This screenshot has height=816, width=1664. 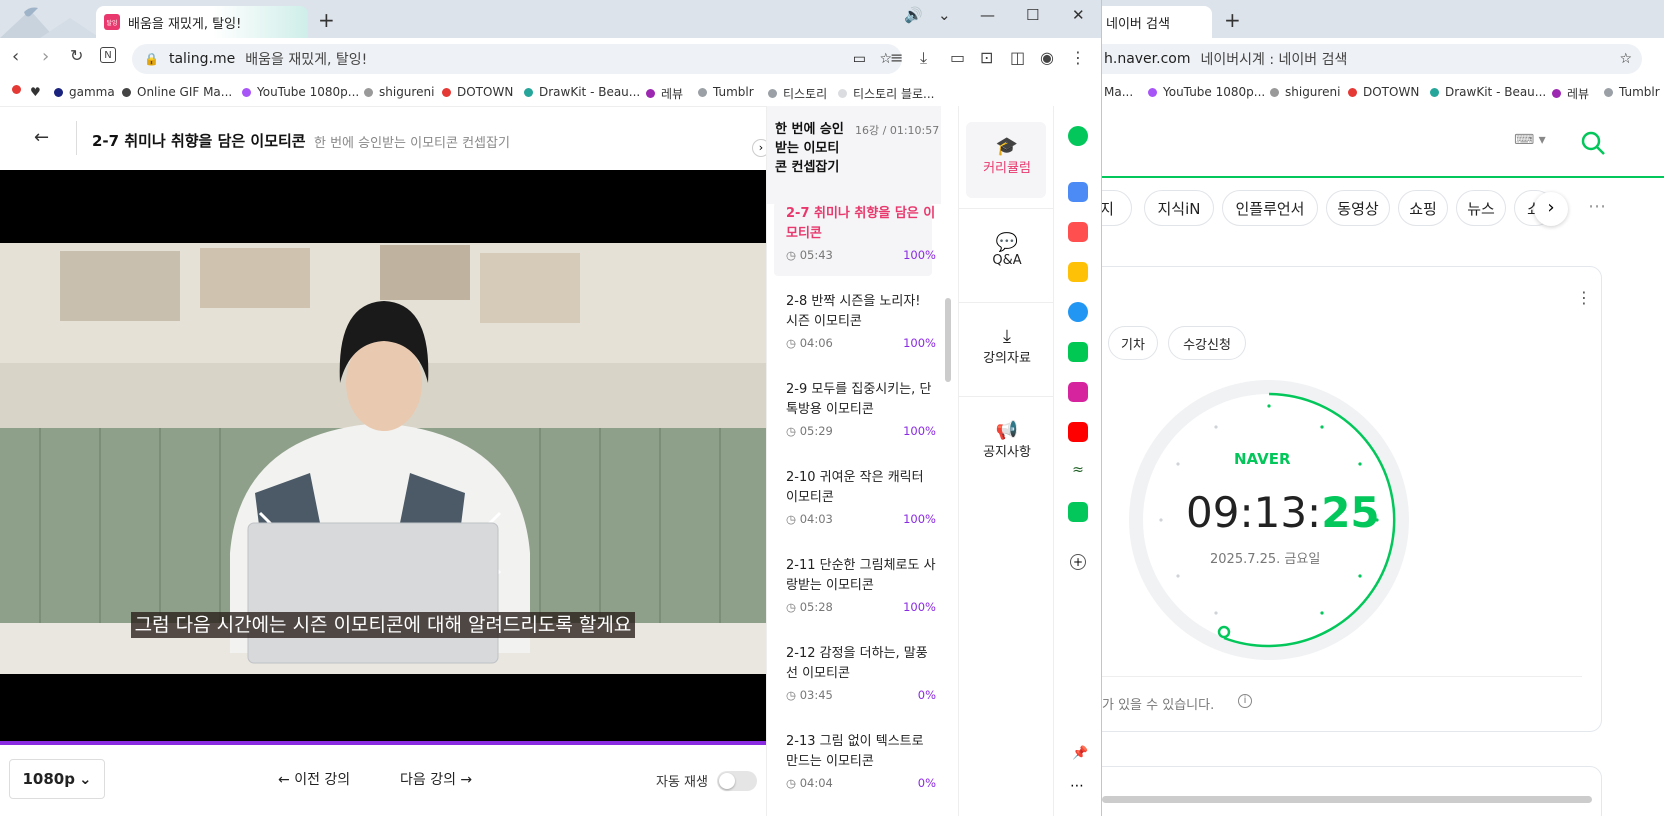 I want to click on qna-button: 💬 Q&A, so click(x=1007, y=250).